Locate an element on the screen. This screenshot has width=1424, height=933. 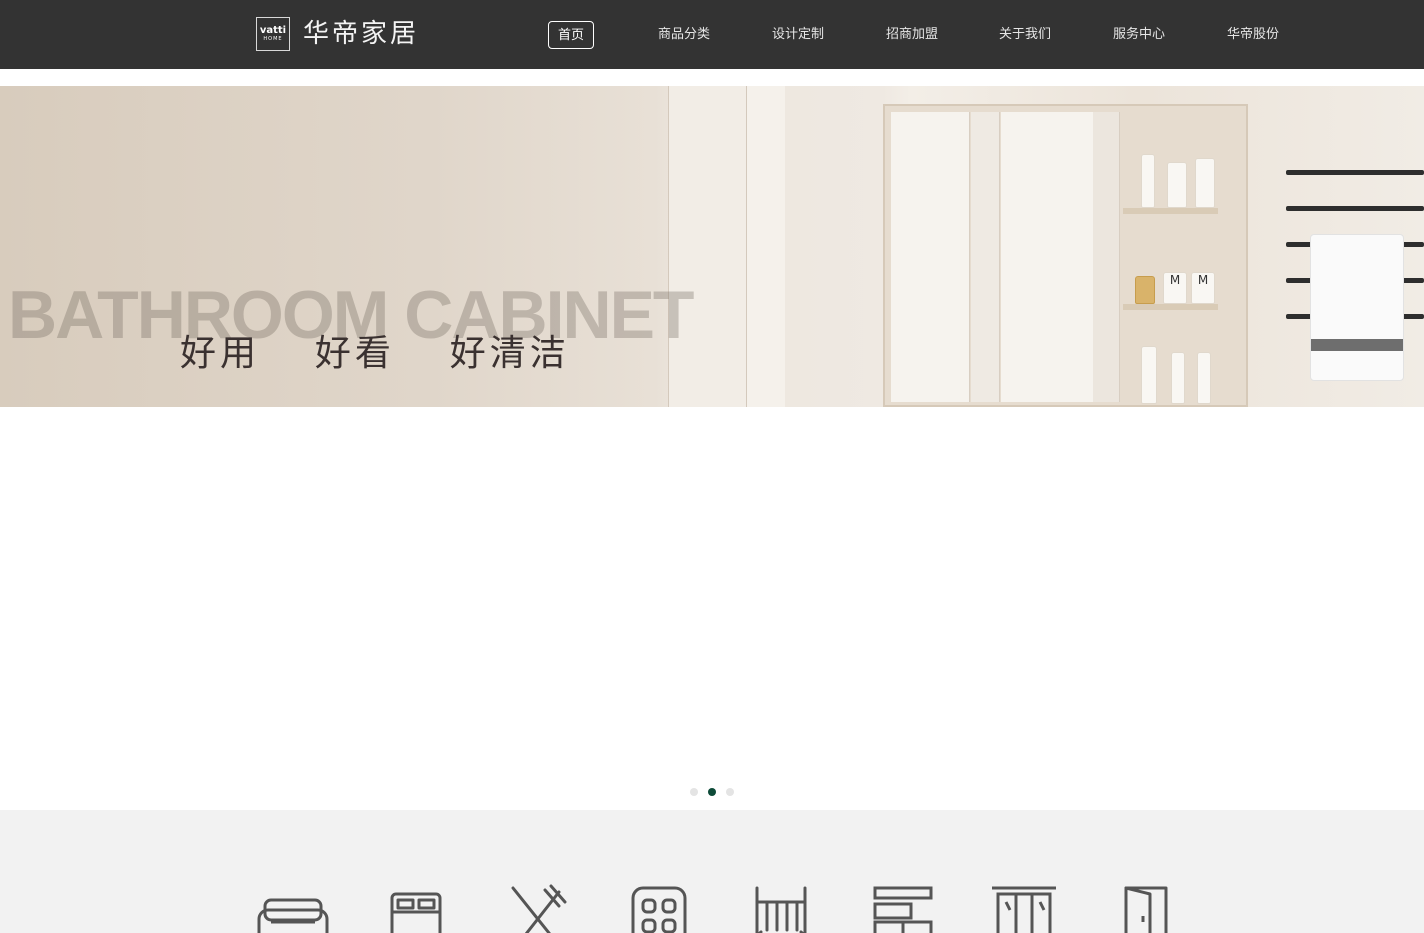
wardrobe-icon is located at coordinates (903, 907).